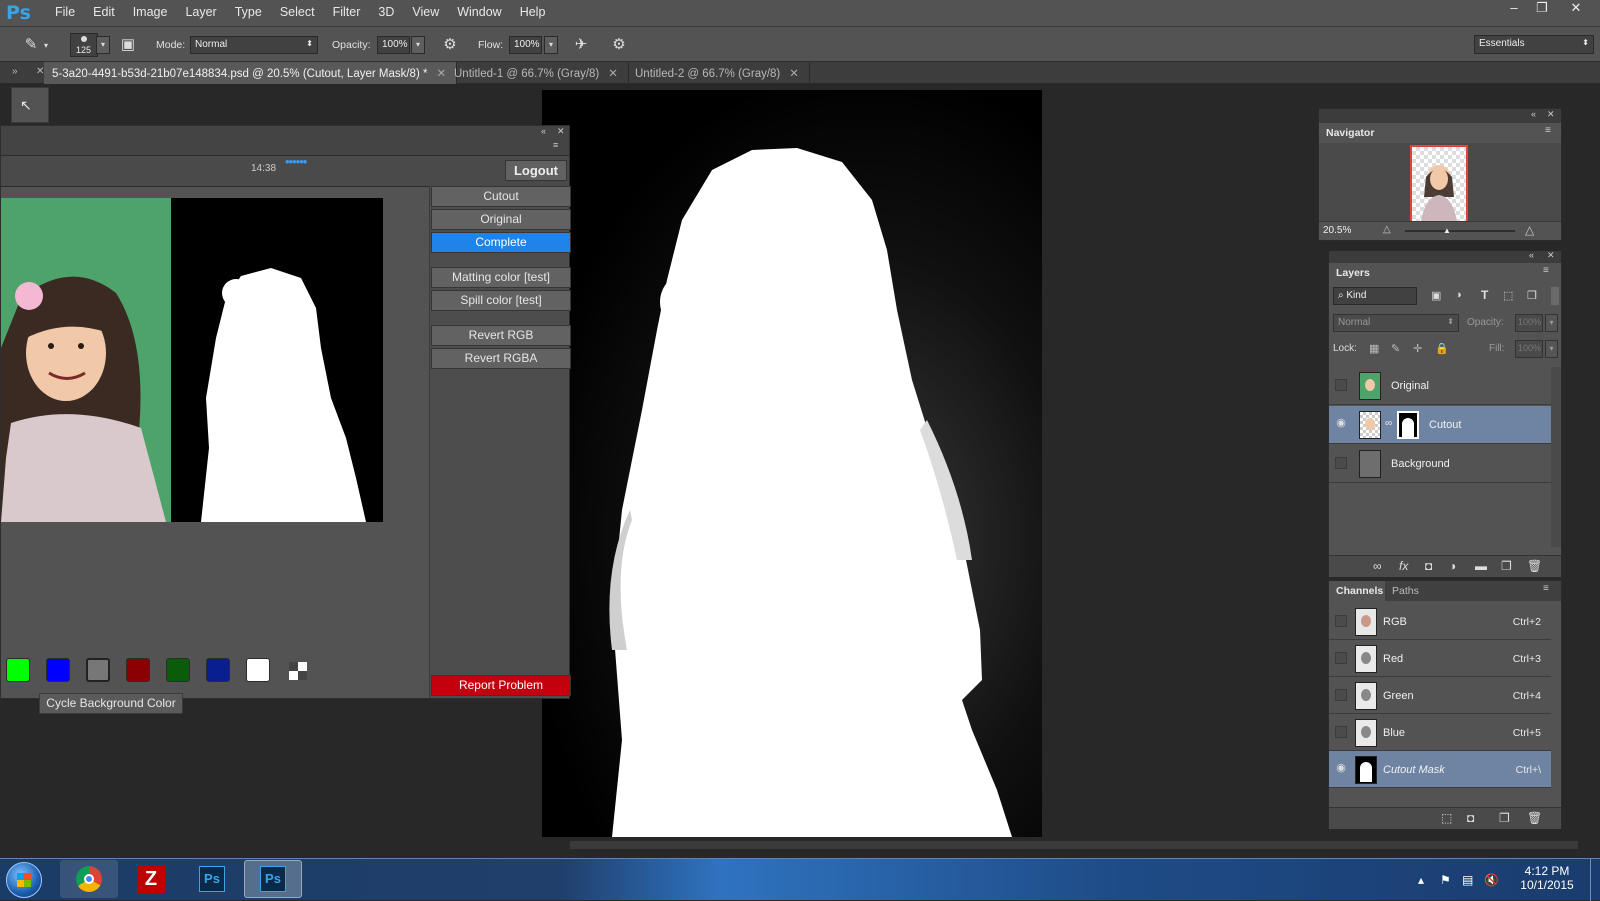  I want to click on link-layers-icon: ∞, so click(1377, 566).